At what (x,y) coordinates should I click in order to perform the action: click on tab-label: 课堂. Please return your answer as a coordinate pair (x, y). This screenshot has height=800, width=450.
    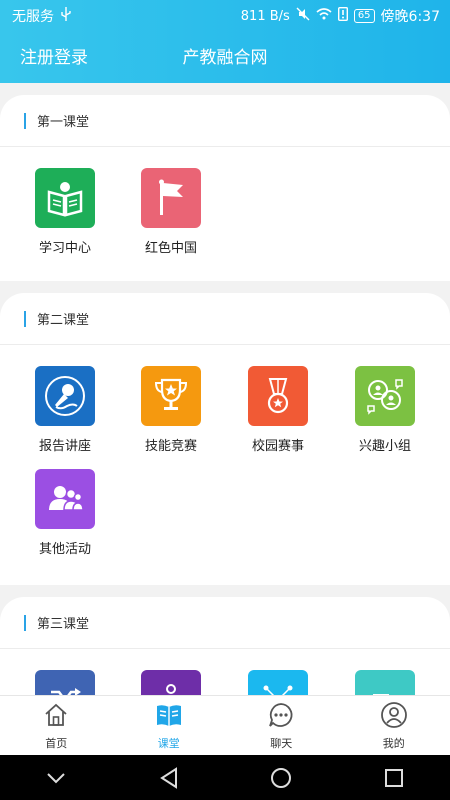
    Looking at the image, I should click on (168, 743).